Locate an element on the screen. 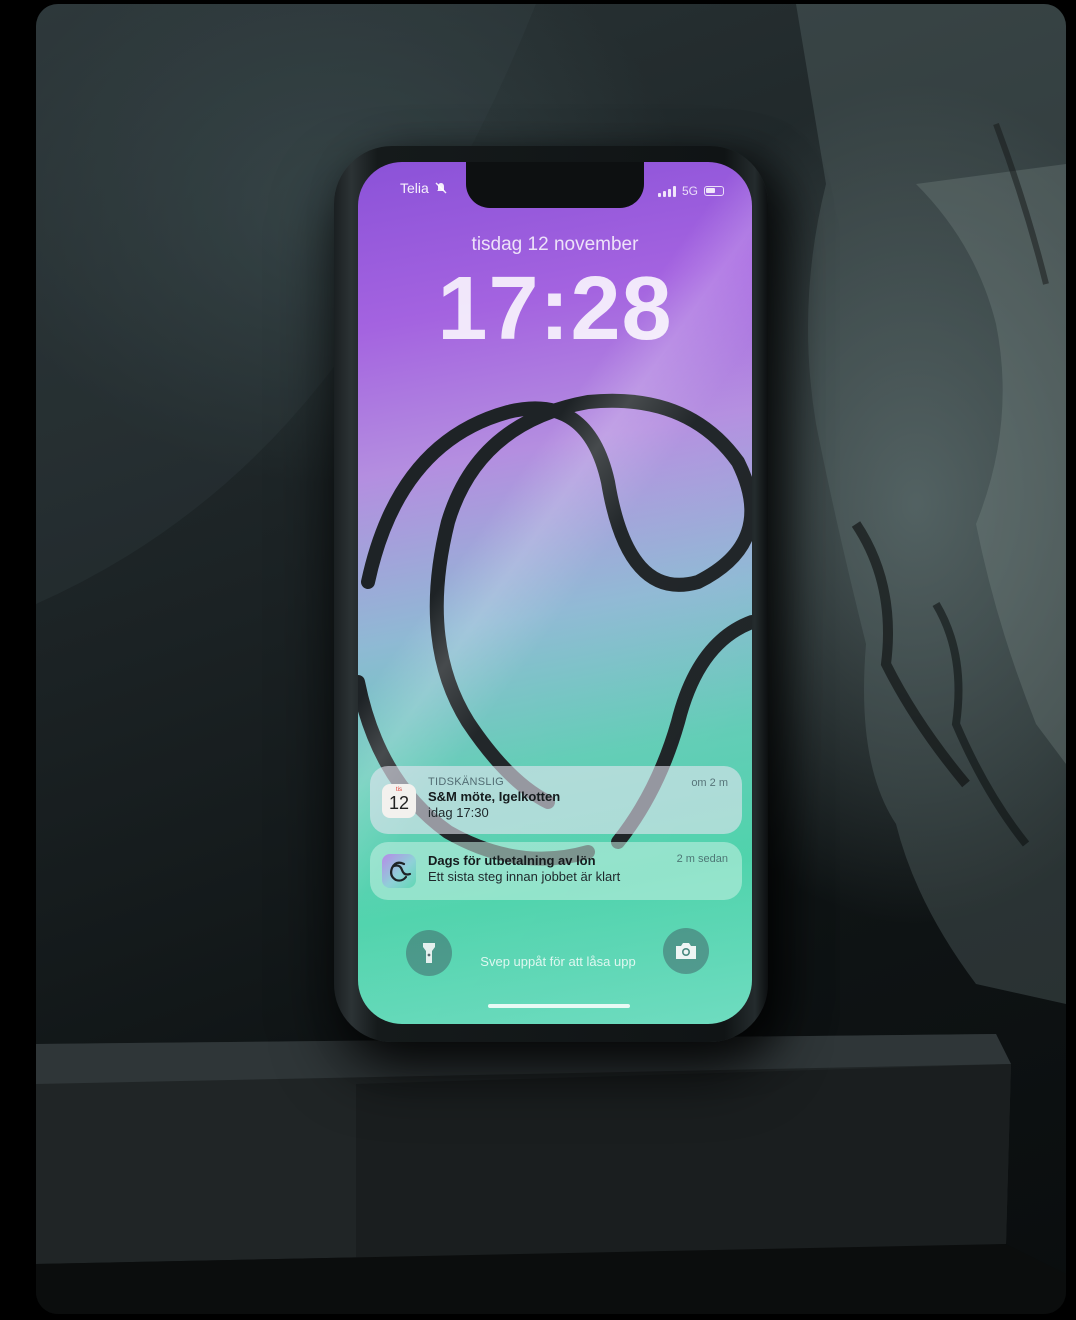 This screenshot has width=1076, height=1320. camera-button is located at coordinates (686, 951).